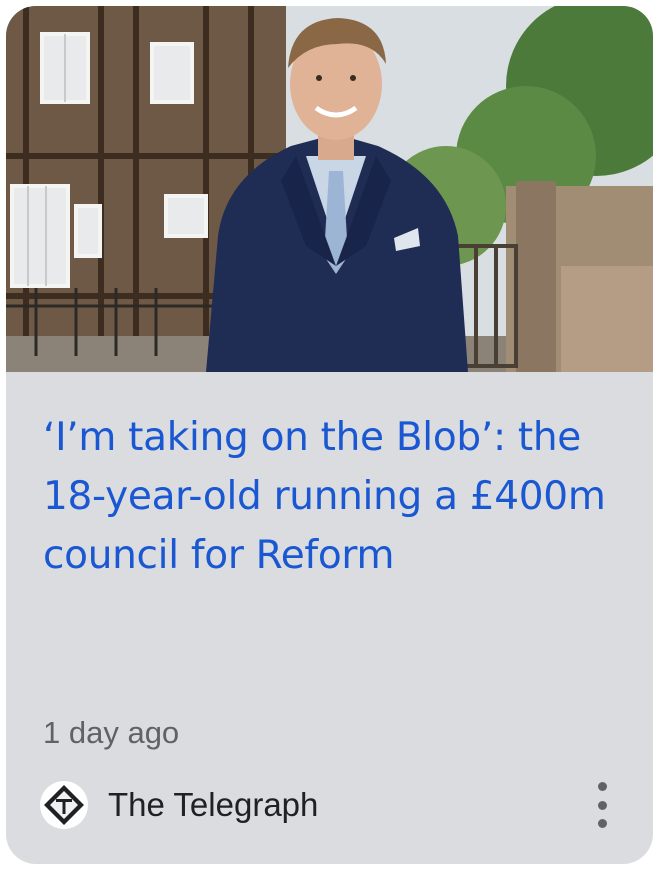 Image resolution: width=661 pixels, height=876 pixels. Describe the element at coordinates (602, 786) in the screenshot. I see `more-vert-icon` at that location.